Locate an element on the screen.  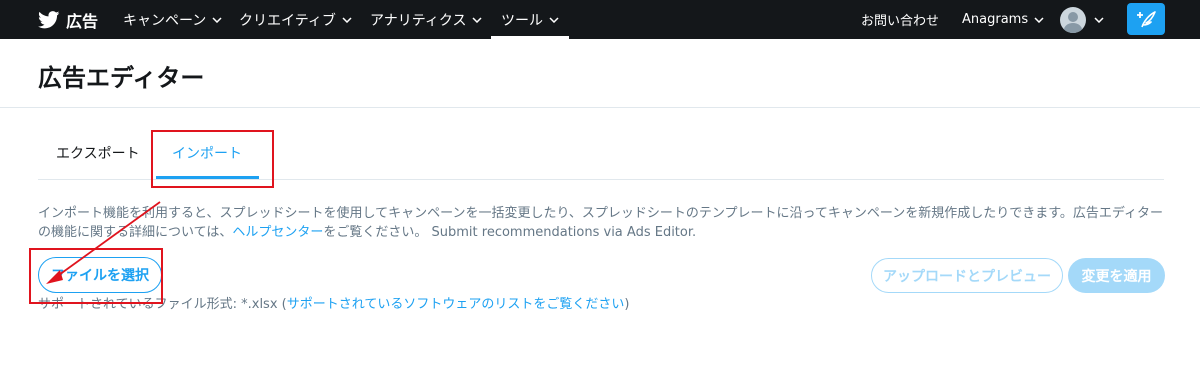
user-menu is located at coordinates (1082, 19).